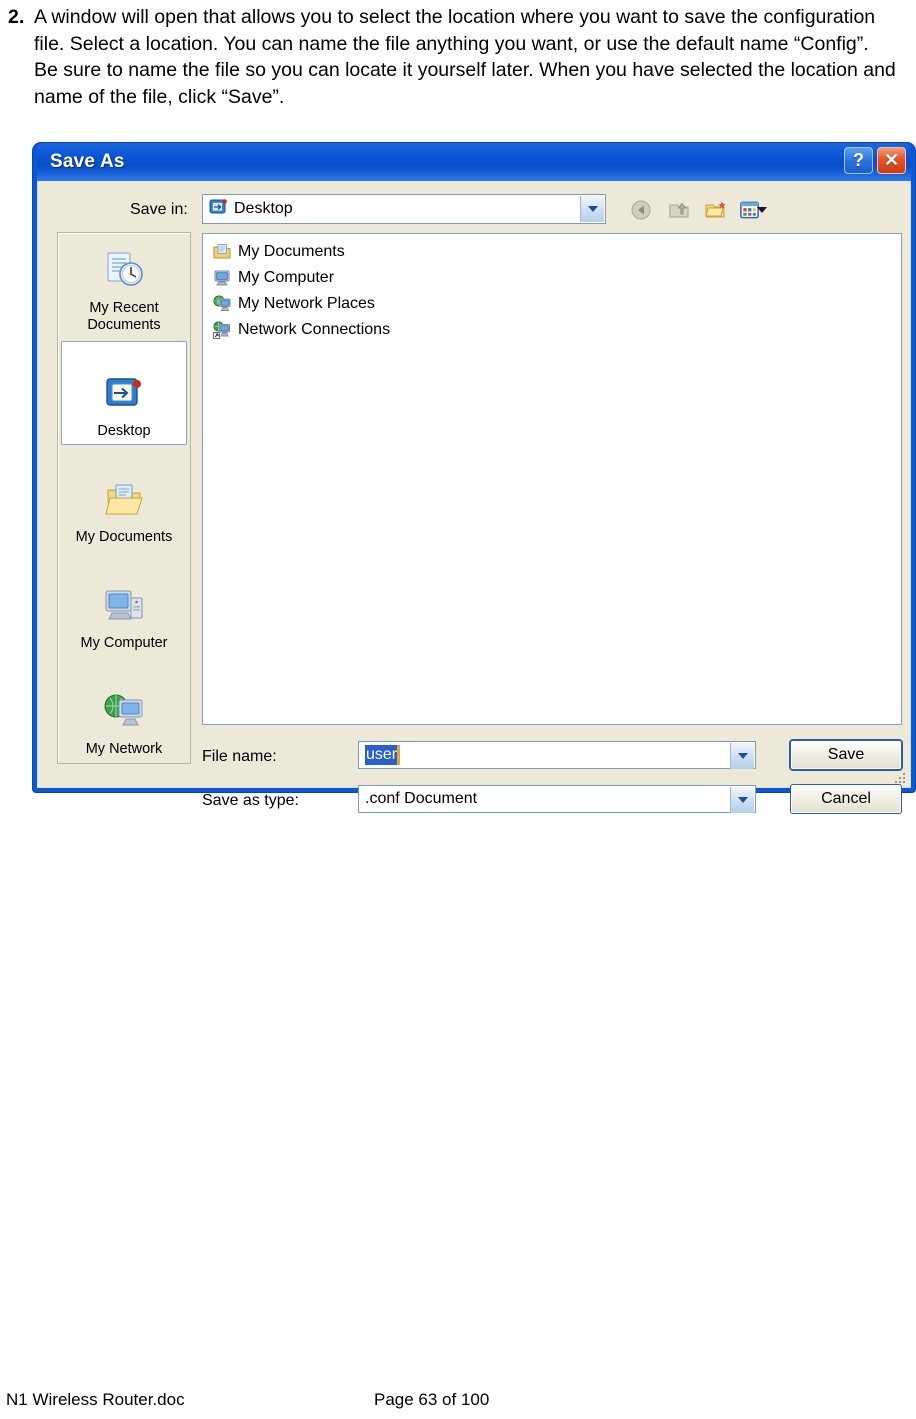 The width and height of the screenshot is (916, 1419). Describe the element at coordinates (432, 1399) in the screenshot. I see `footer-page-number: Page 63 of 100` at that location.